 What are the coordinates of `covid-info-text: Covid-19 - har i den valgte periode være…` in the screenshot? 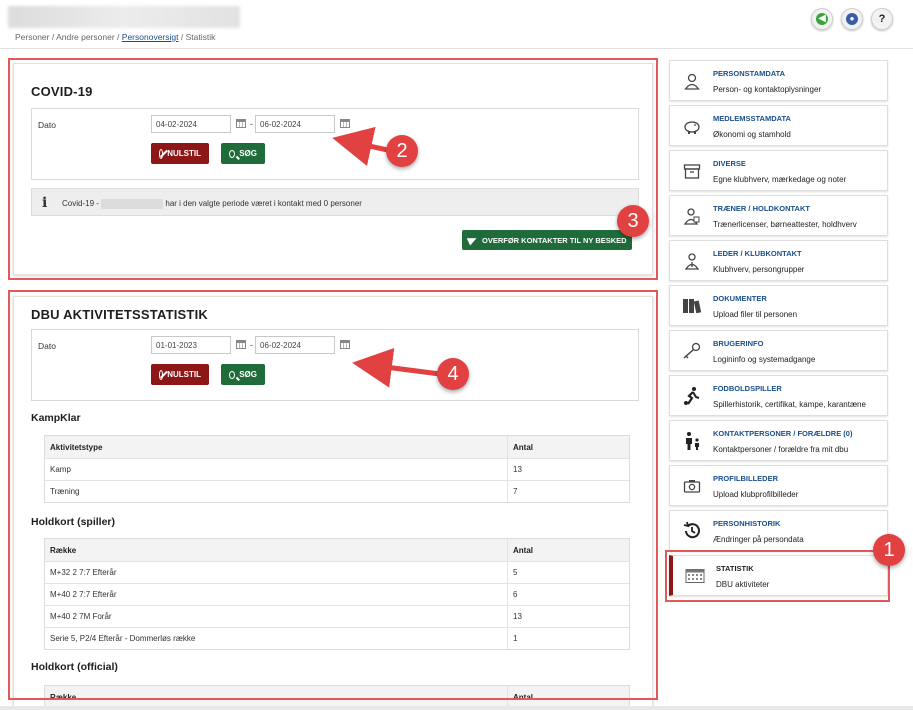 It's located at (212, 204).